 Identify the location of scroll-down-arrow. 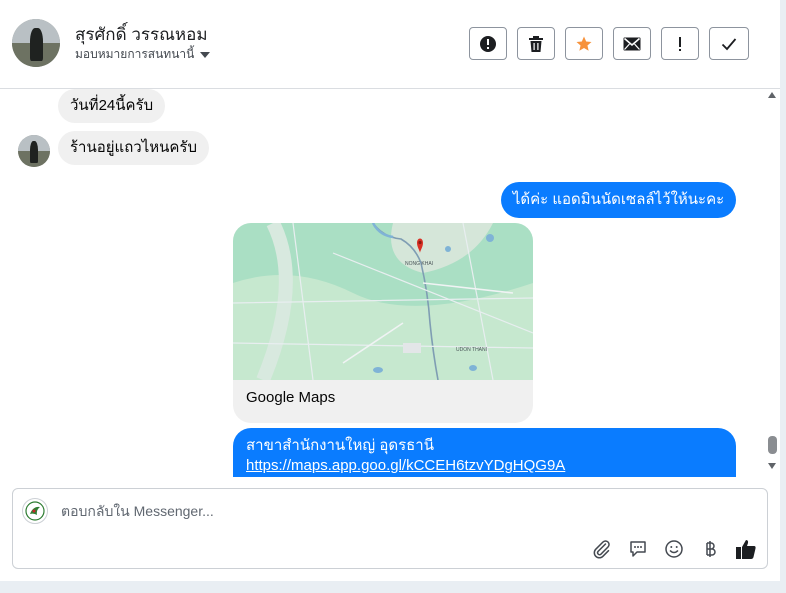
(772, 466).